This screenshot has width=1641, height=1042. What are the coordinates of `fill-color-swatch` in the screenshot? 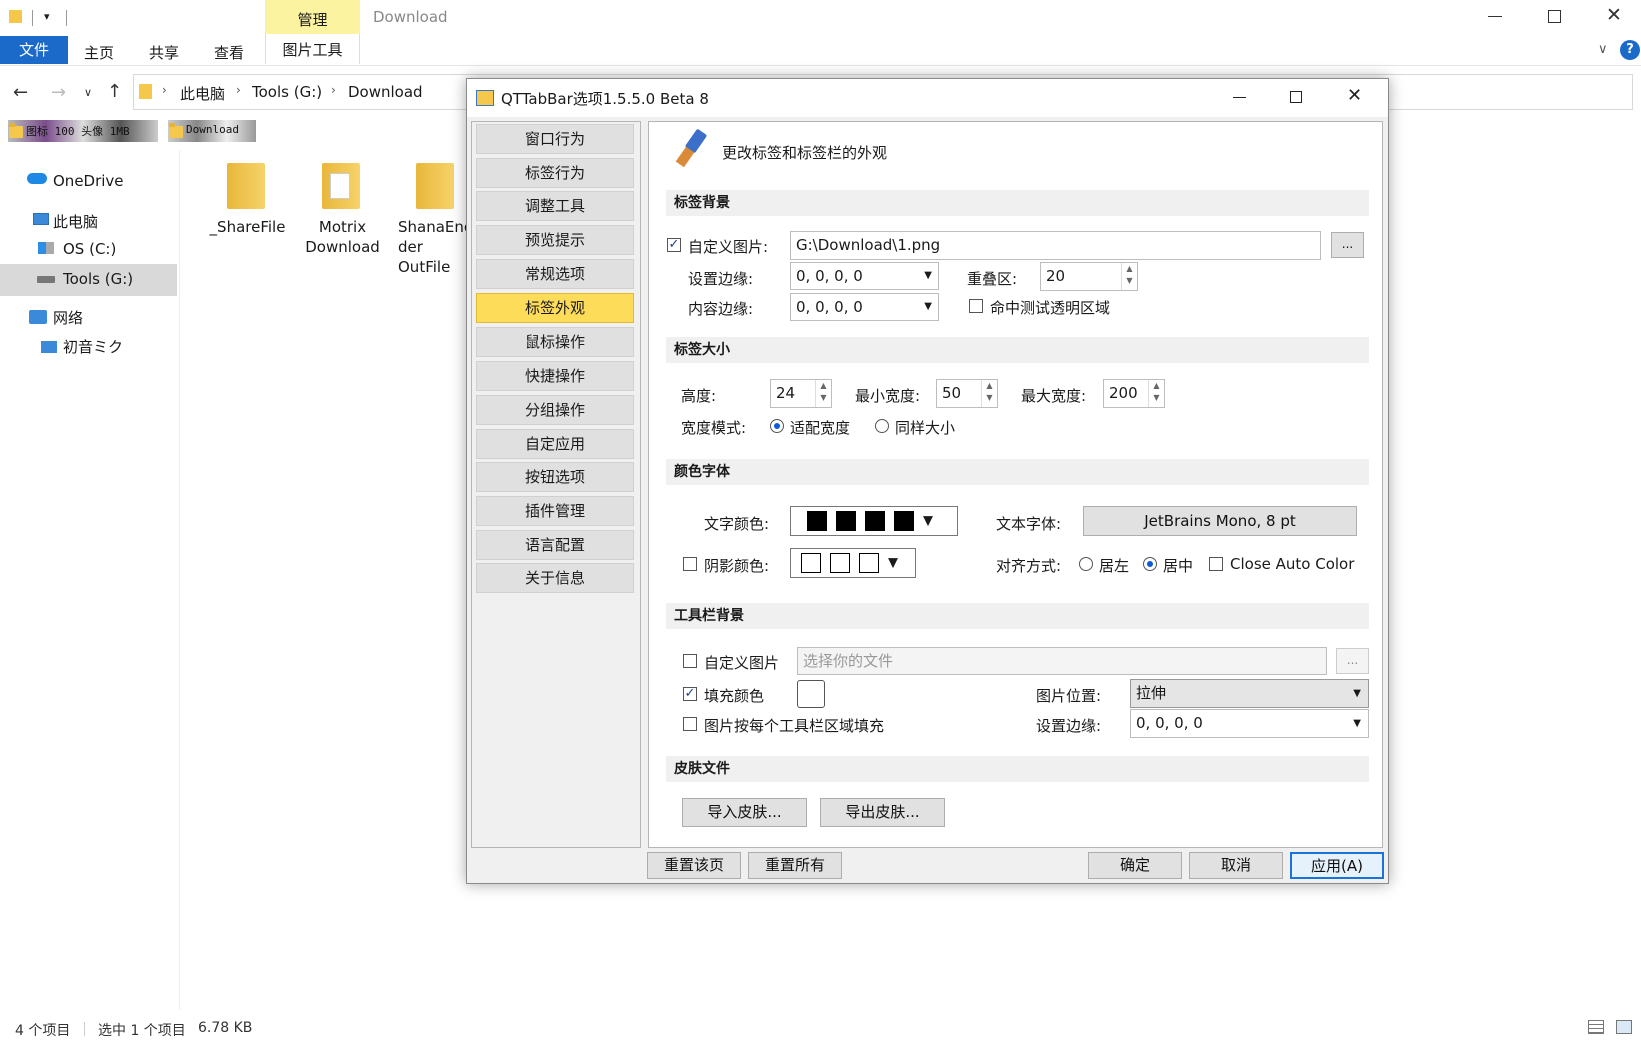 It's located at (811, 694).